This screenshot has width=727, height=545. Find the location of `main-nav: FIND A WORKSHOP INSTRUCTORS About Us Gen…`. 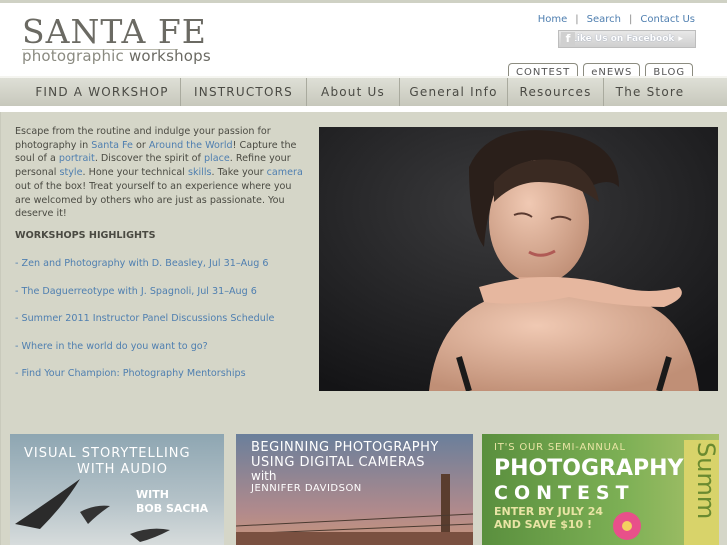

main-nav: FIND A WORKSHOP INSTRUCTORS About Us Gen… is located at coordinates (363, 92).